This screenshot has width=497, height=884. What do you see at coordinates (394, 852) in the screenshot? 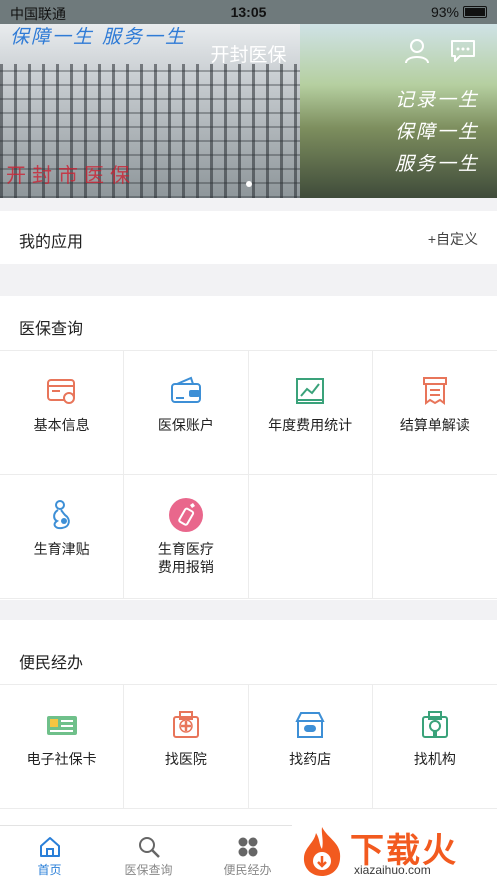
I see `watermark: 下载火 xiazaihuo.com` at bounding box center [394, 852].